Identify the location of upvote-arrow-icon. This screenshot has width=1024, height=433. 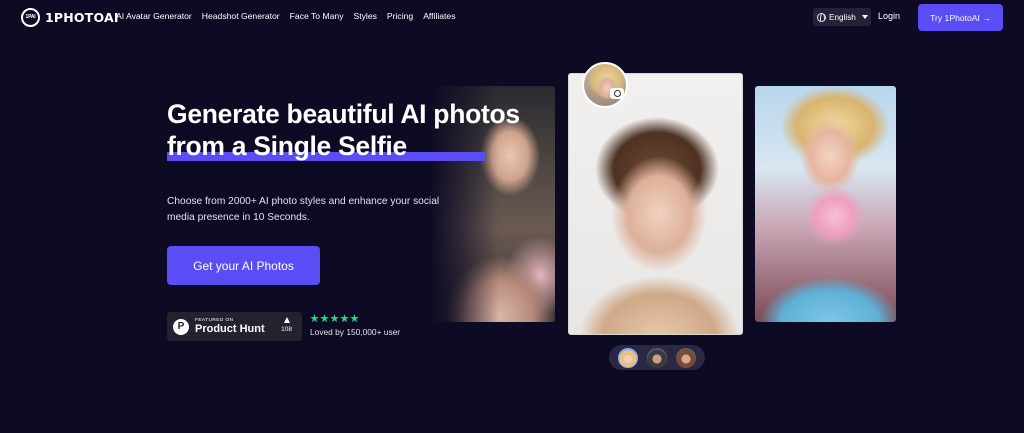
(286, 320).